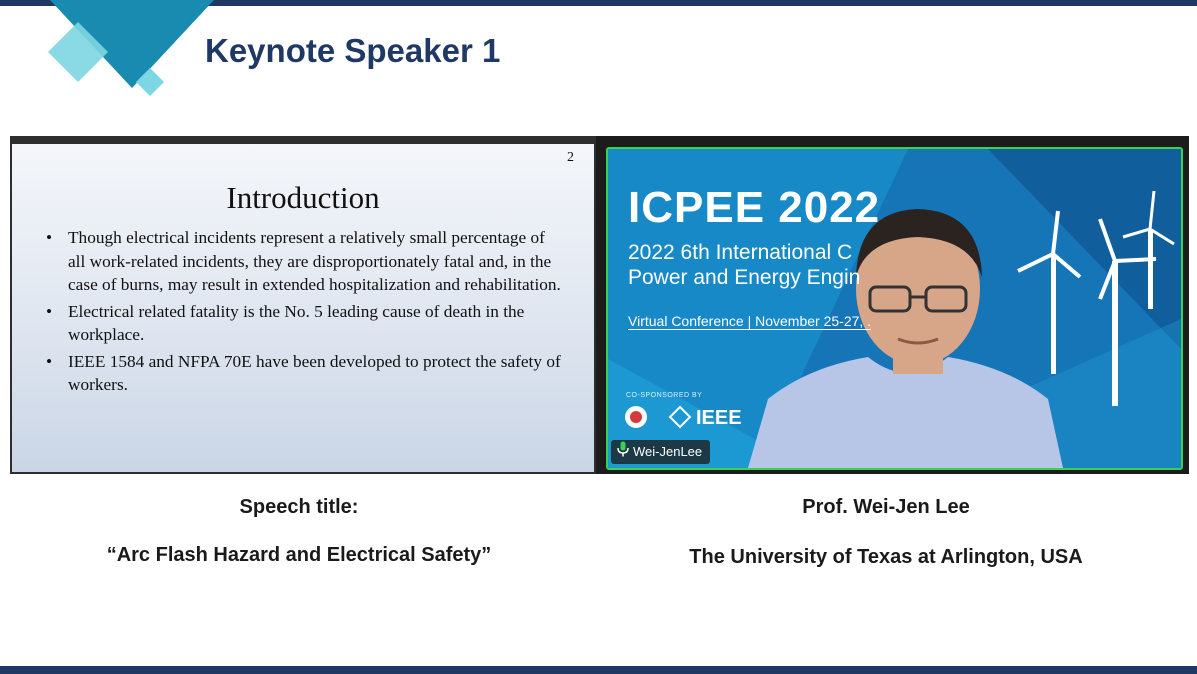  Describe the element at coordinates (598, 670) in the screenshot. I see `bottom-accent-bar` at that location.